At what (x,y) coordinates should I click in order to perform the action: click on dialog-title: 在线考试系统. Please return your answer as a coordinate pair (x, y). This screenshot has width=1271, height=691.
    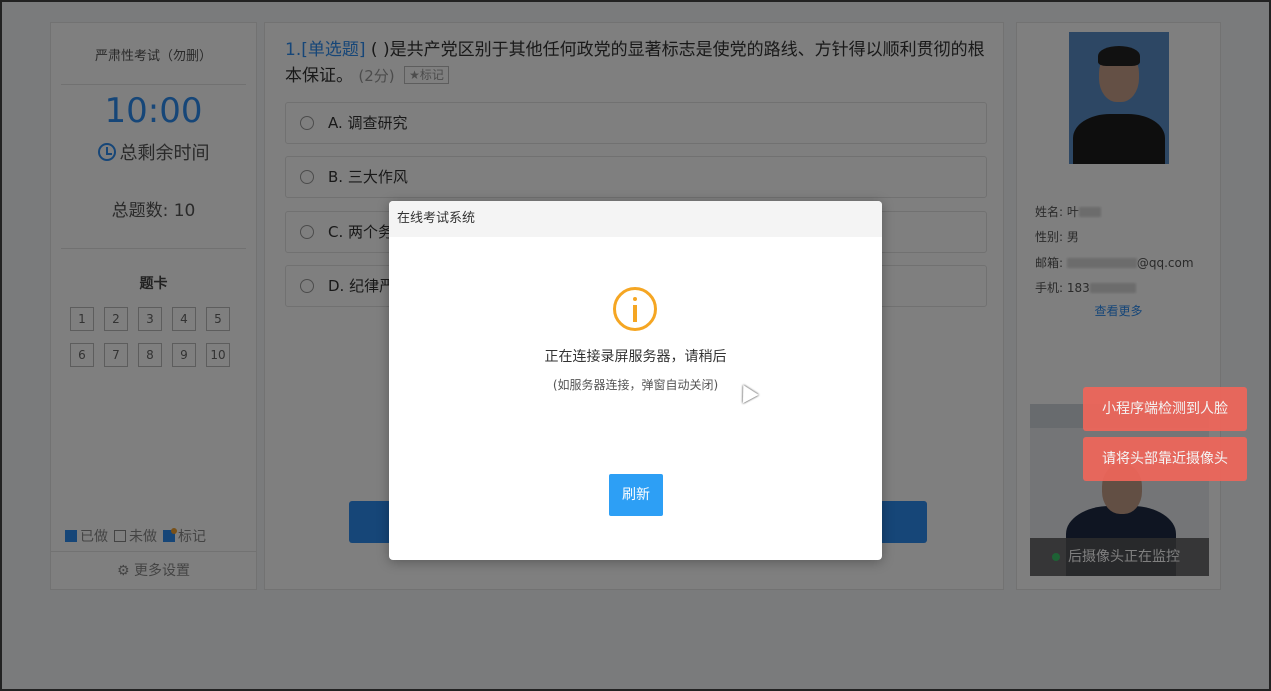
    Looking at the image, I should click on (635, 219).